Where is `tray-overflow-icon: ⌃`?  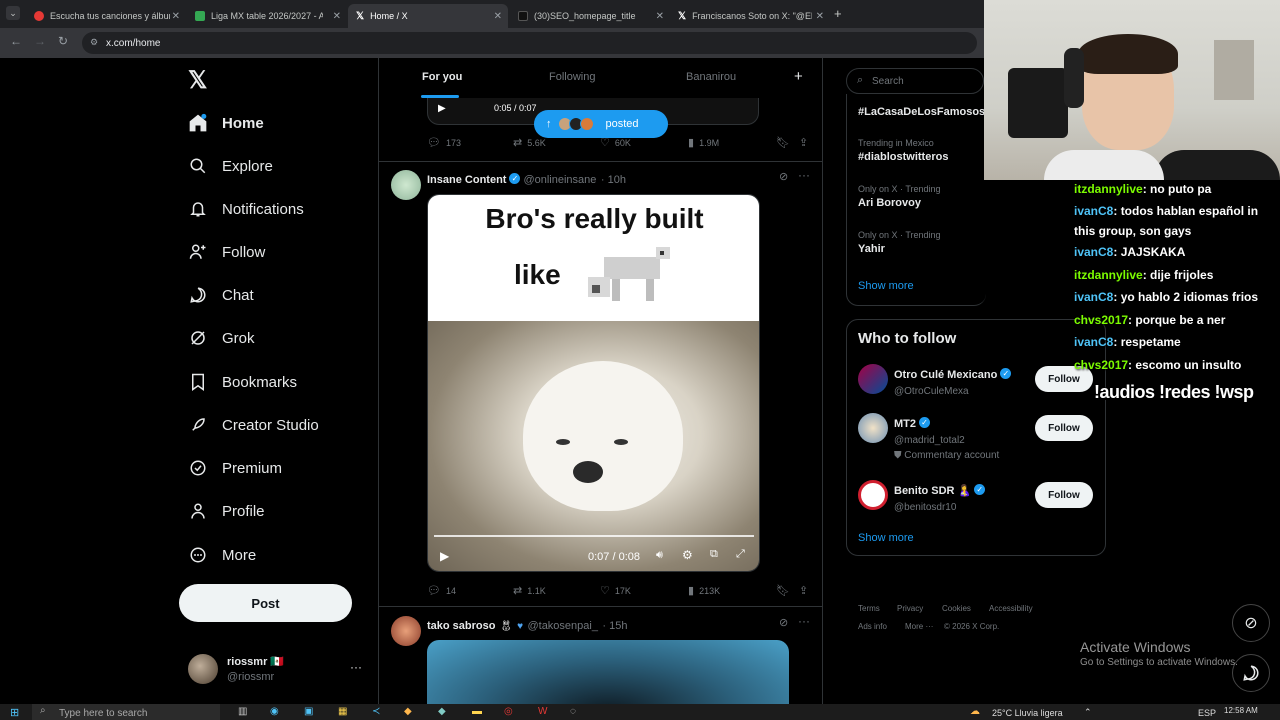
tray-overflow-icon: ⌃ is located at coordinates (1088, 712).